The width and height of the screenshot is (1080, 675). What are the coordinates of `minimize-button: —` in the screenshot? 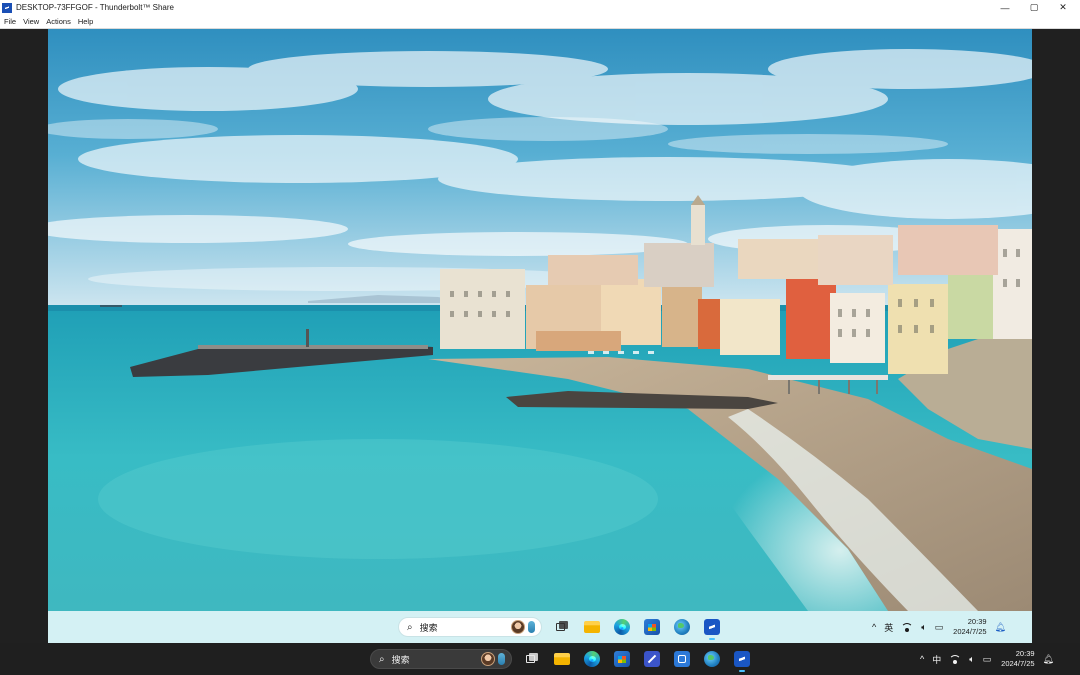 It's located at (1005, 7).